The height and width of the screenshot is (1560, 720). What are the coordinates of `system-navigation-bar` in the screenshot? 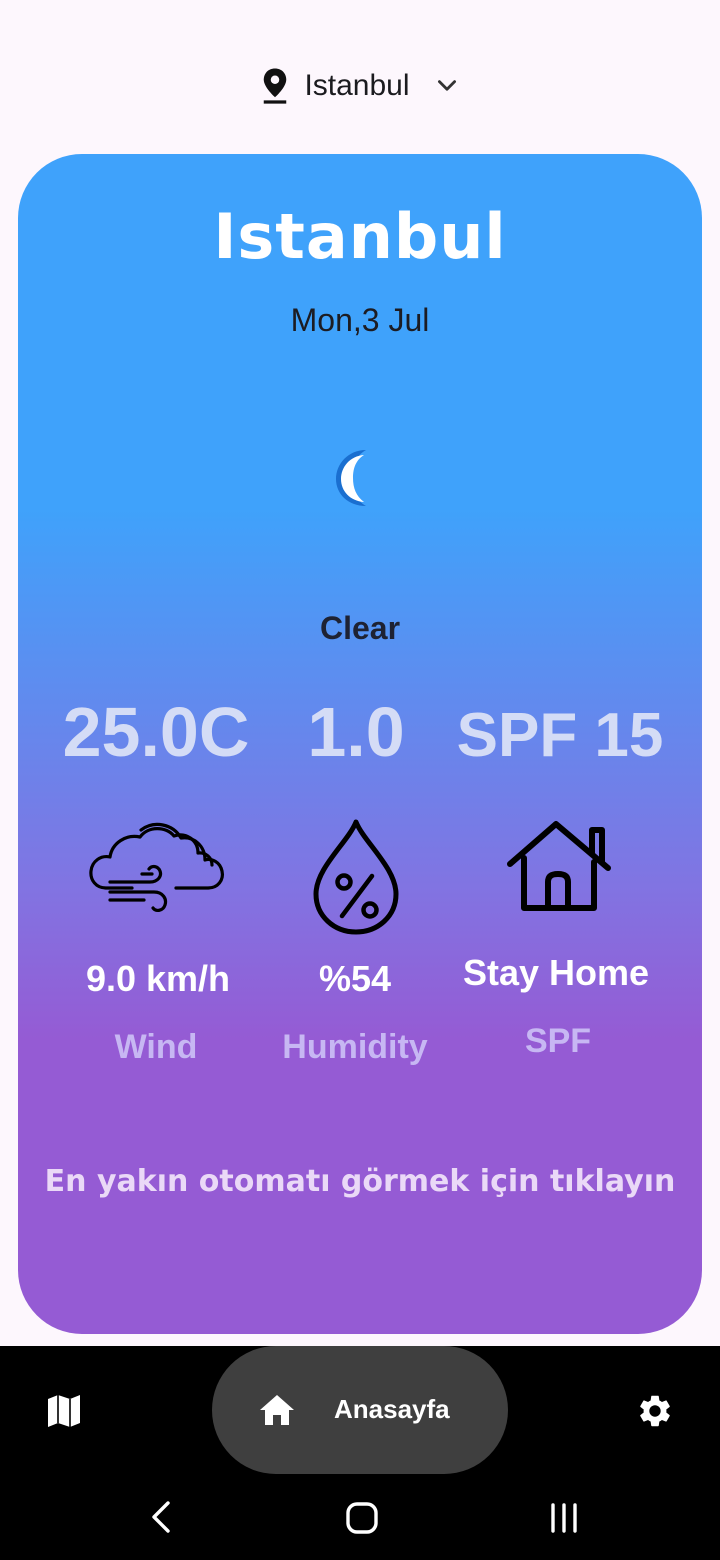 It's located at (360, 1518).